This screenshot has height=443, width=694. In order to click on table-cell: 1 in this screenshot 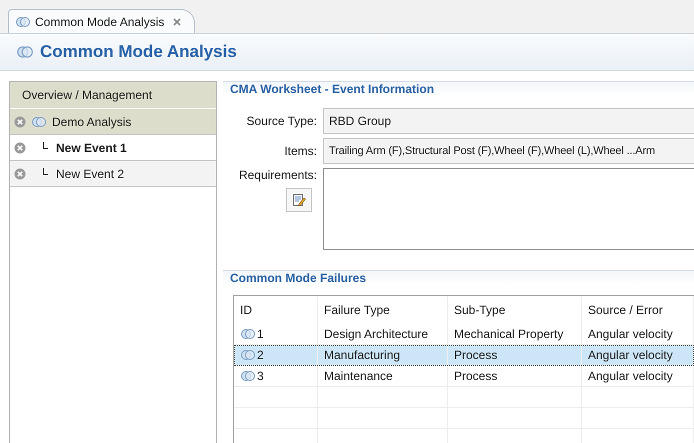, I will do `click(276, 334)`.